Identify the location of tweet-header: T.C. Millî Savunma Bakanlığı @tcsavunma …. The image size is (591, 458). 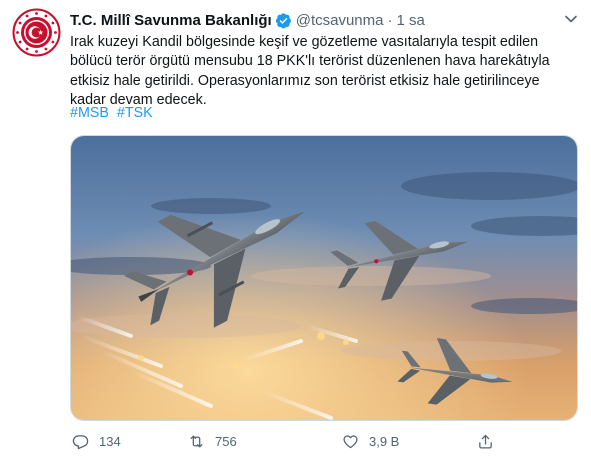
(247, 20).